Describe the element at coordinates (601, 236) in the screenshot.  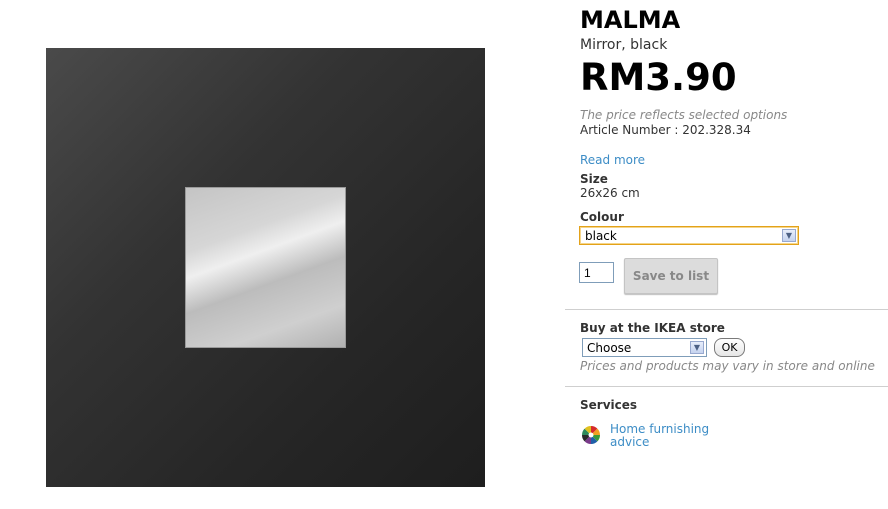
I see `colour-select-value: black` at that location.